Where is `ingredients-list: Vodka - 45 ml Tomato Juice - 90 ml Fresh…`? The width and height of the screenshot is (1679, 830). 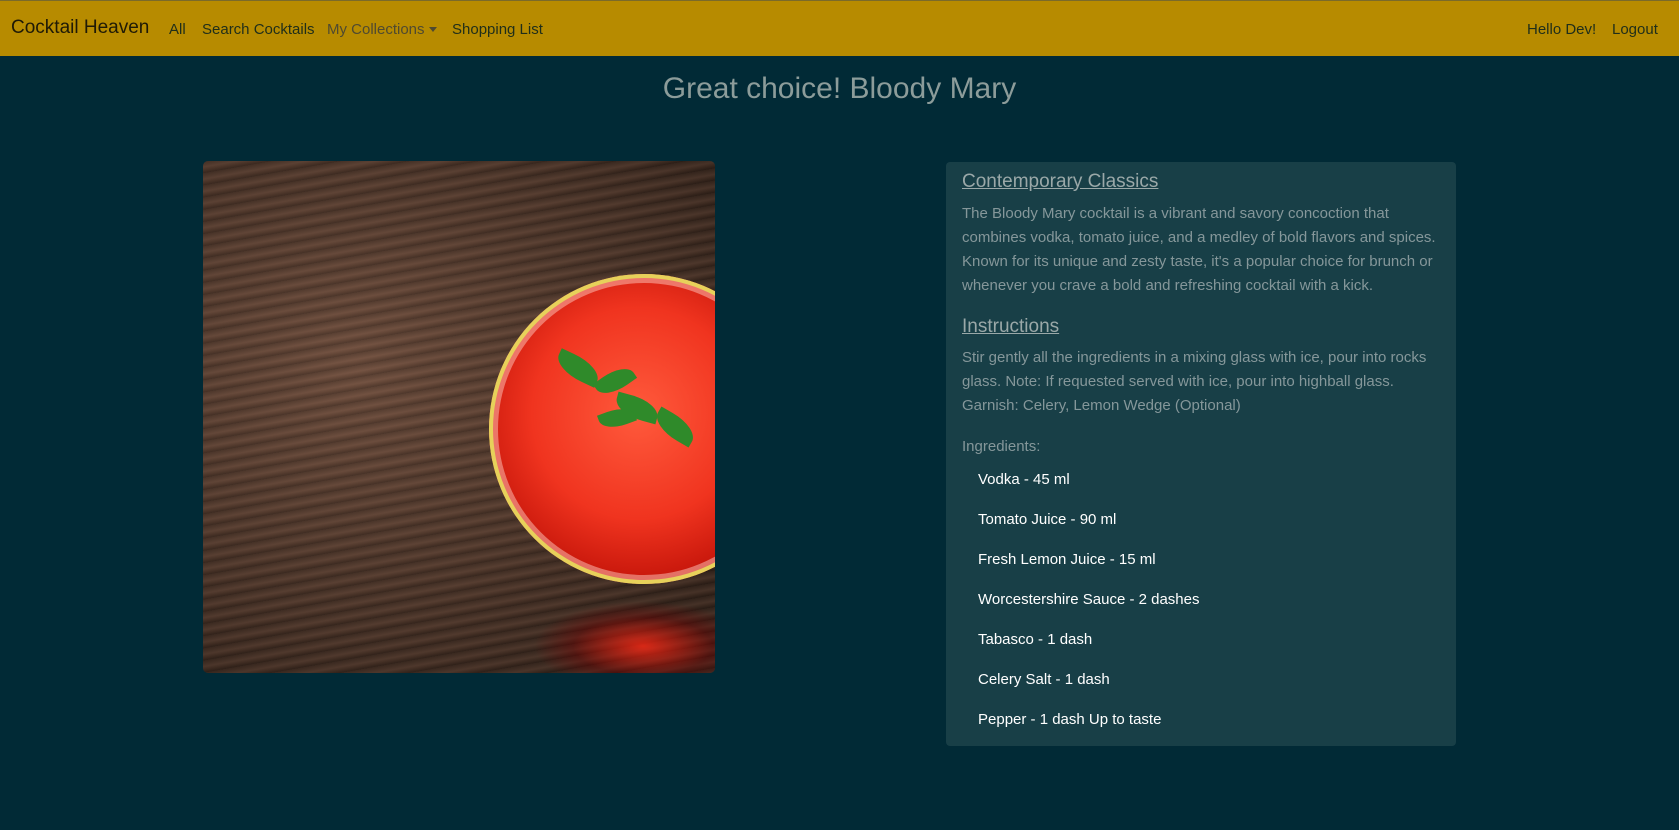
ingredients-list: Vodka - 45 ml Tomato Juice - 90 ml Fresh… is located at coordinates (1201, 607).